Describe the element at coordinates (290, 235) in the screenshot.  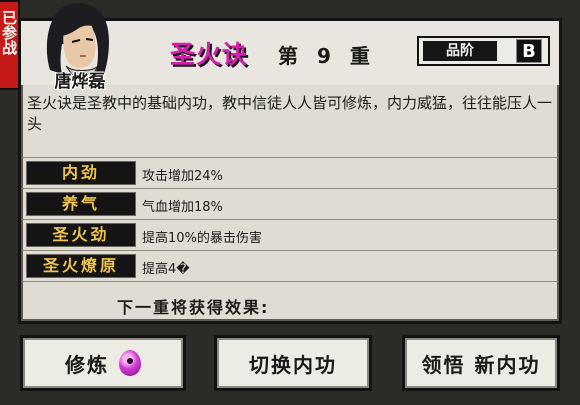
I see `stat-row: 圣火劲 提高10%的暴击伤害` at that location.